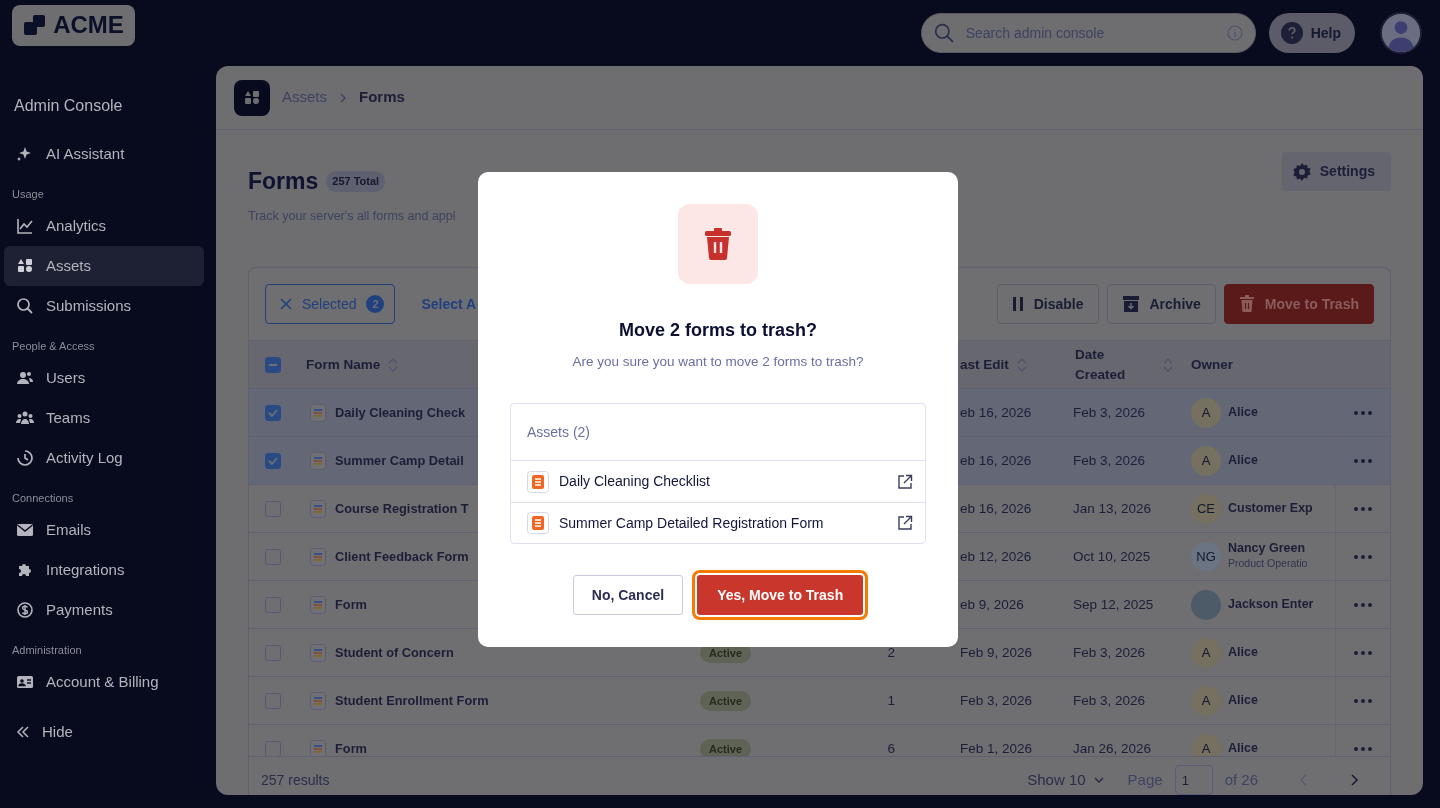  Describe the element at coordinates (356, 181) in the screenshot. I see `total-count: 257 Total` at that location.